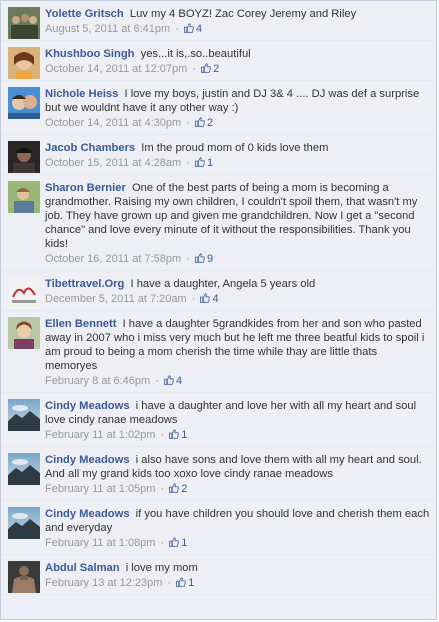 Image resolution: width=439 pixels, height=622 pixels. What do you see at coordinates (116, 69) in the screenshot?
I see `comment-timestamp: October 14, 2011 at 12:07pm` at bounding box center [116, 69].